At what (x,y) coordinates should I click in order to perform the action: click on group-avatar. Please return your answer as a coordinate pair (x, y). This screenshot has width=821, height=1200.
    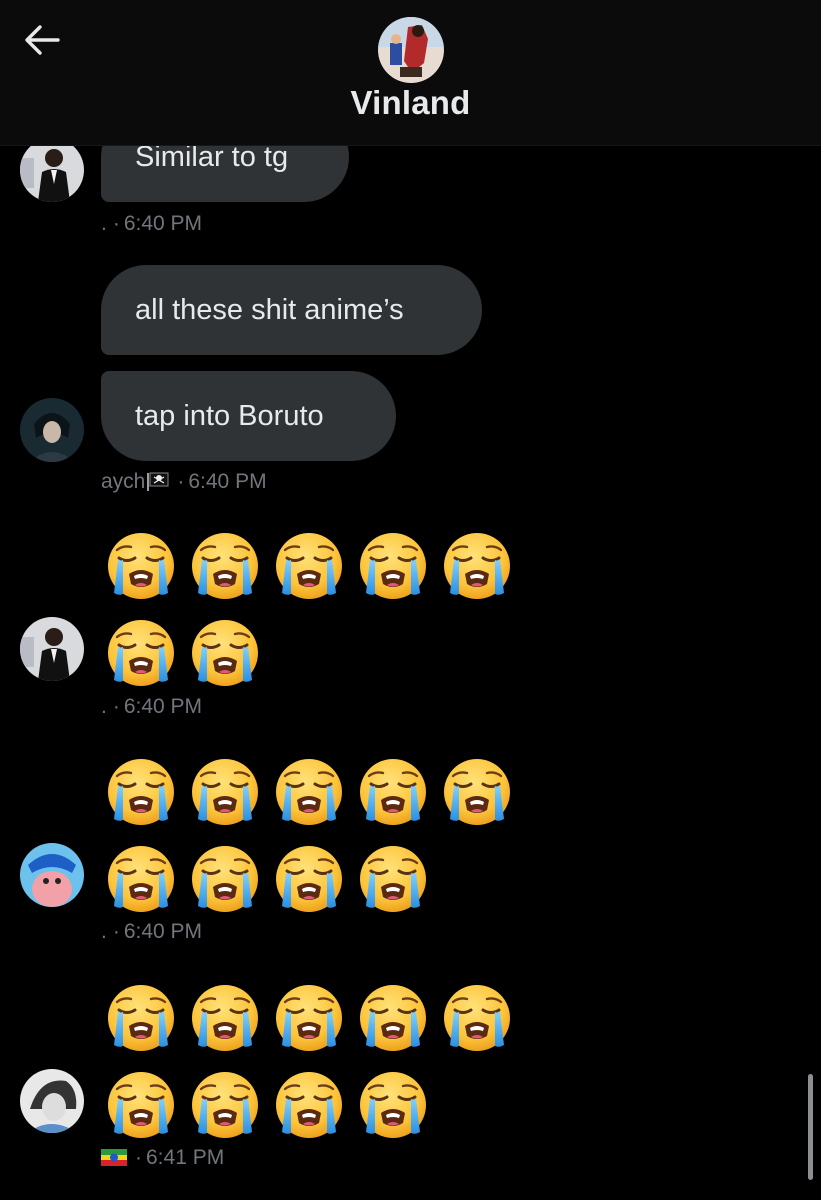
    Looking at the image, I should click on (411, 50).